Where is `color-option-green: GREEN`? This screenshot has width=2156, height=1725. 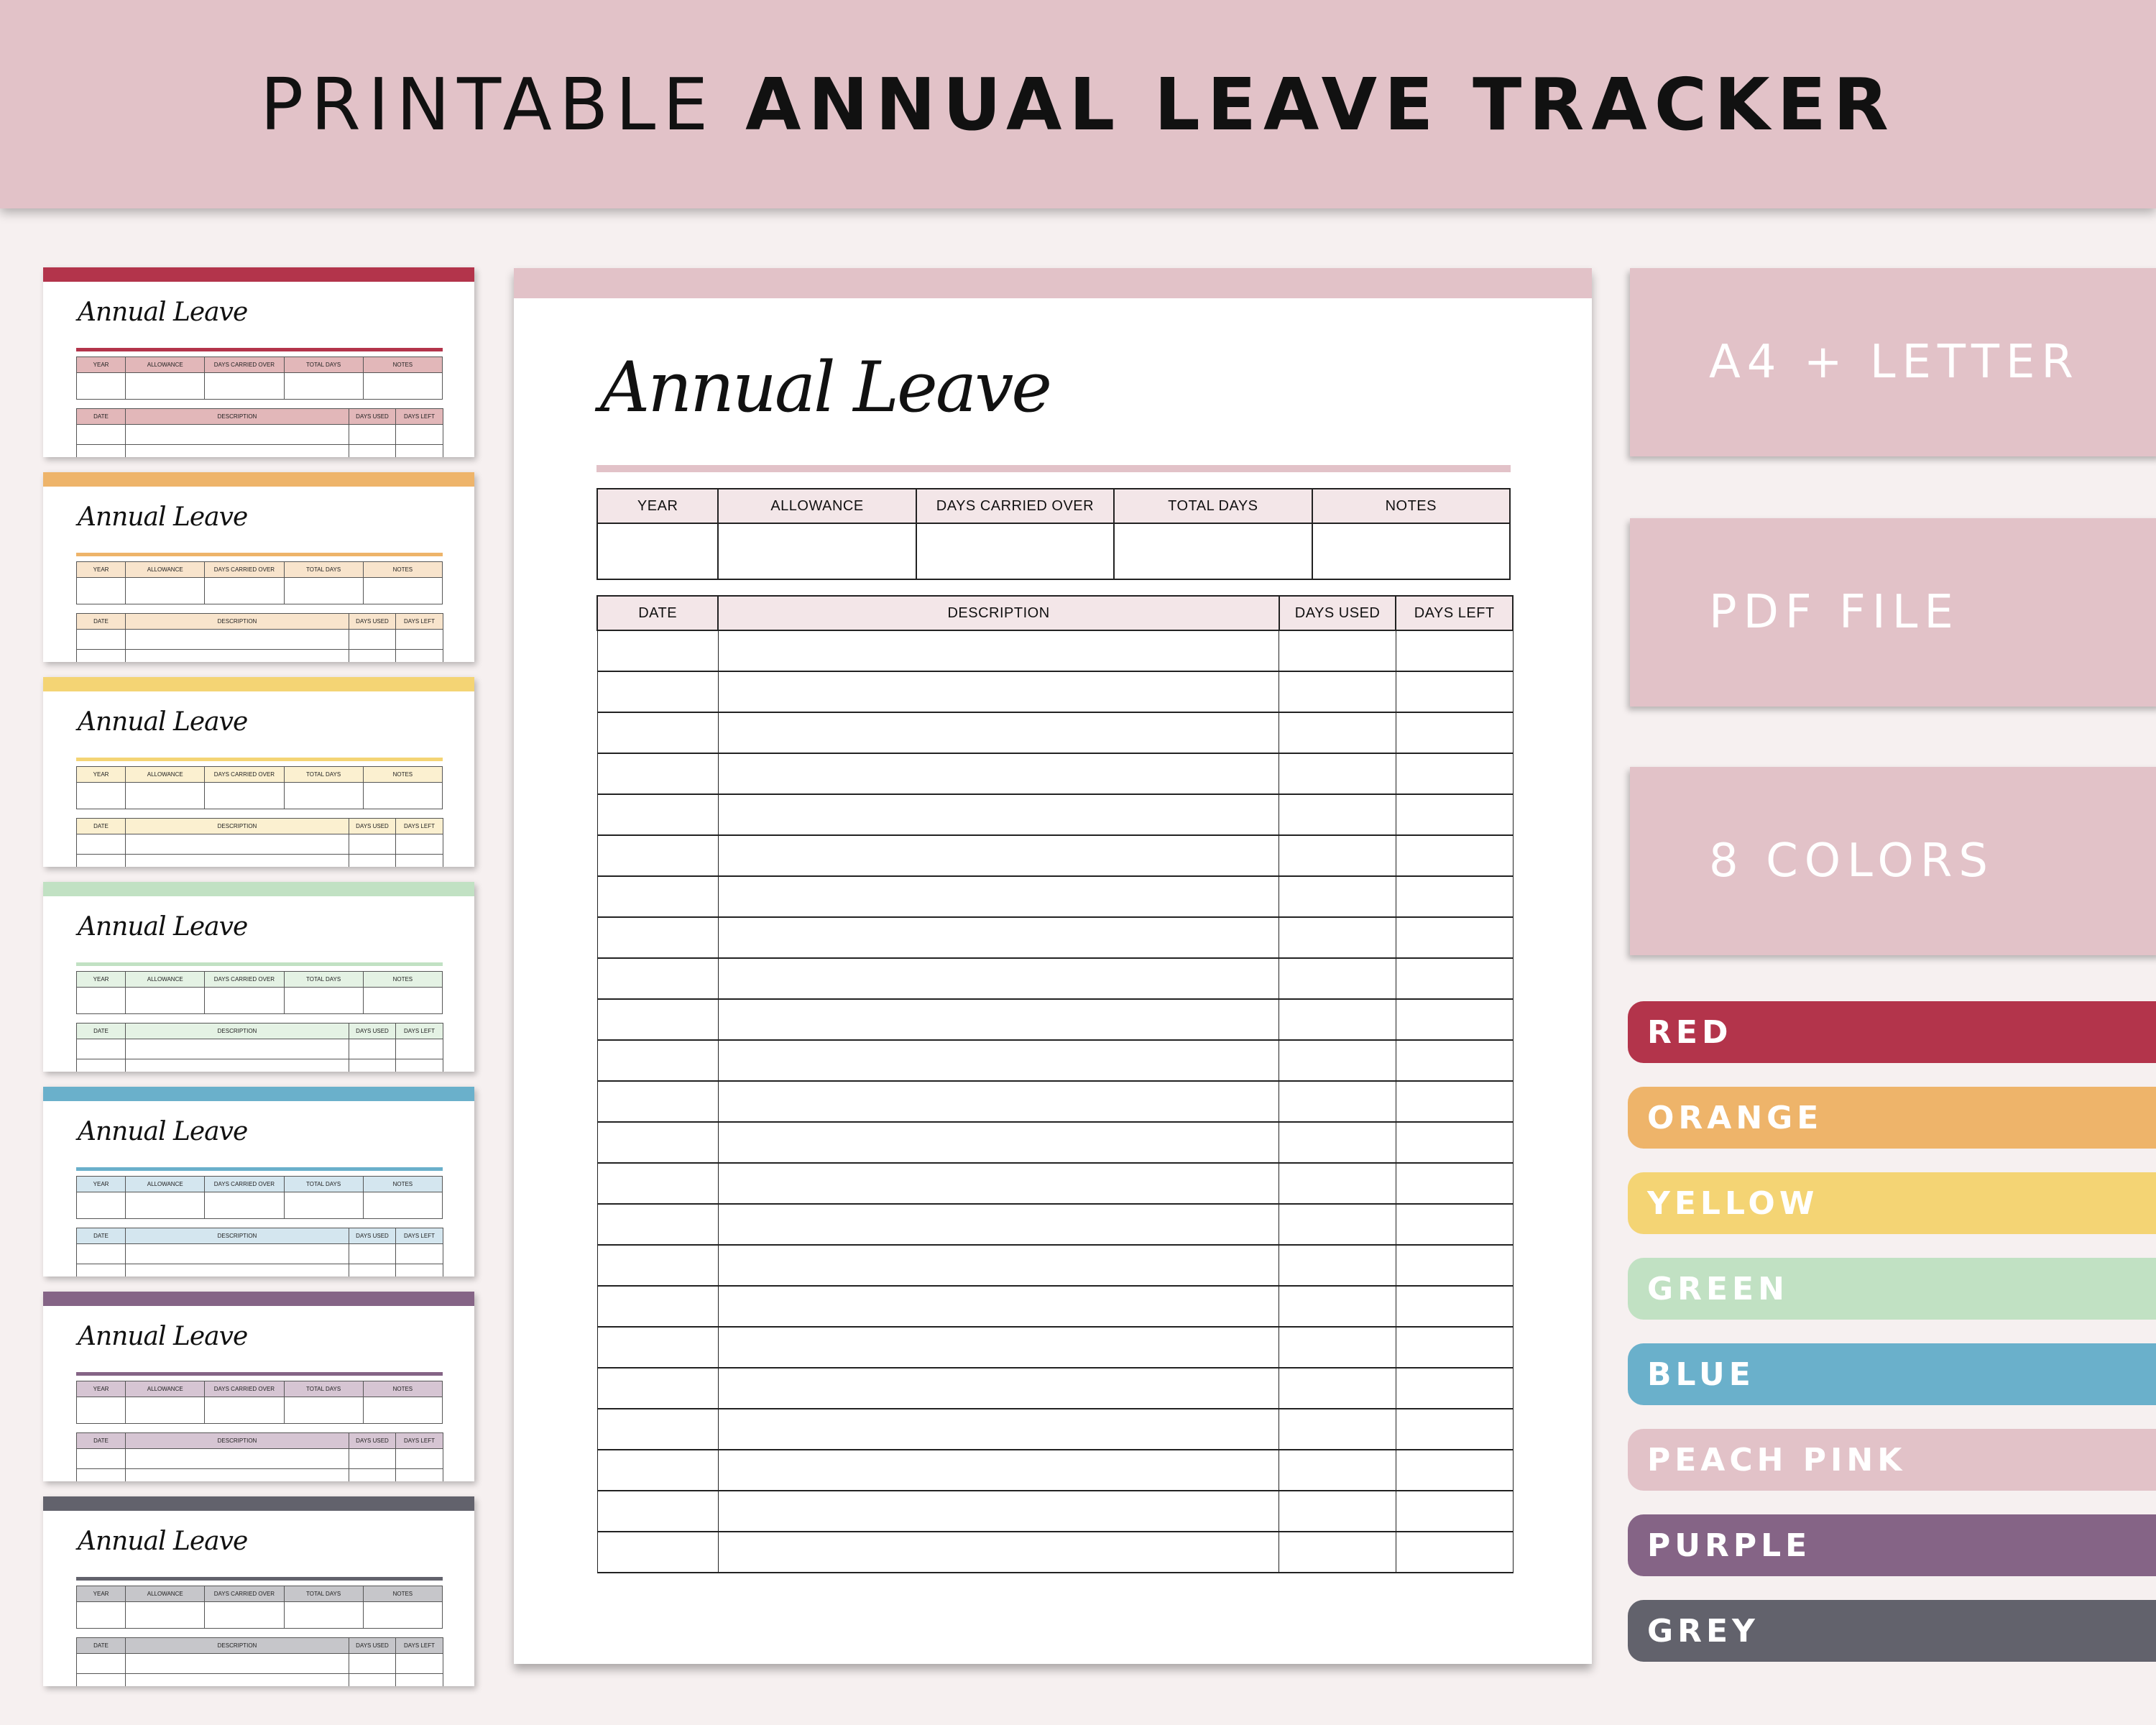
color-option-green: GREEN is located at coordinates (1892, 1289).